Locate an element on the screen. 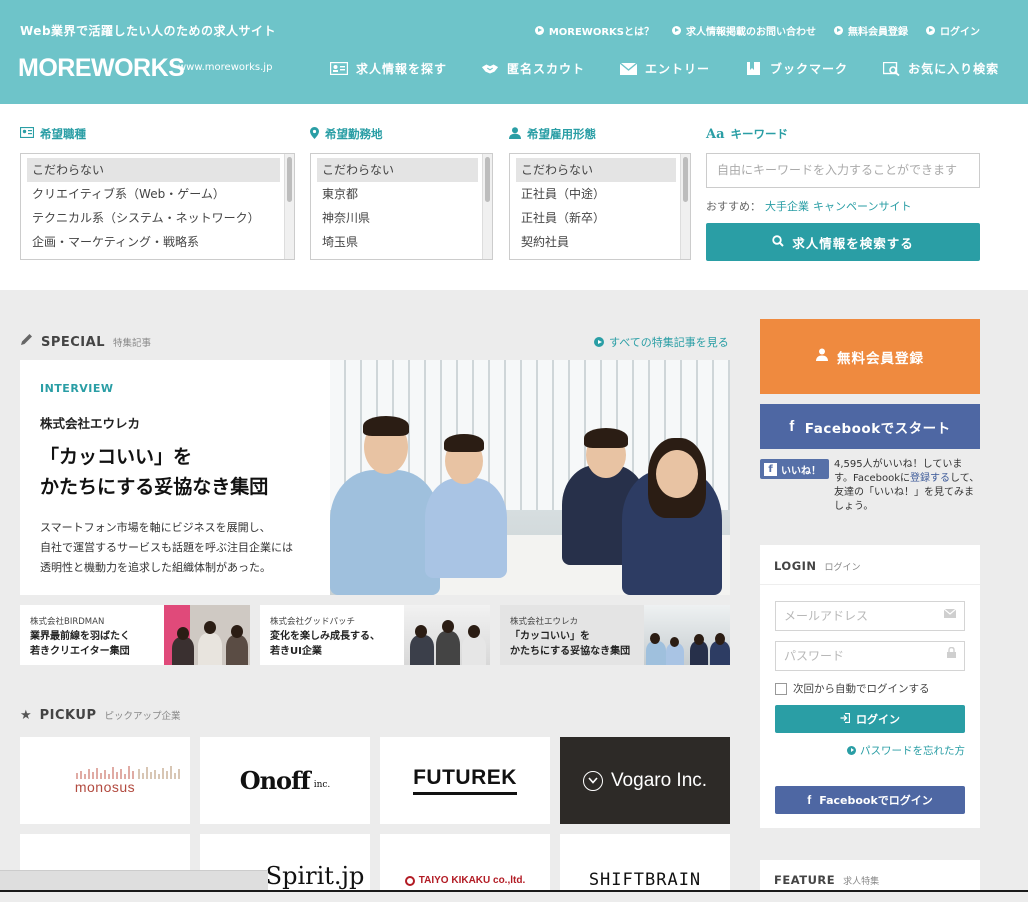  location-option: こだわらない is located at coordinates (397, 170).